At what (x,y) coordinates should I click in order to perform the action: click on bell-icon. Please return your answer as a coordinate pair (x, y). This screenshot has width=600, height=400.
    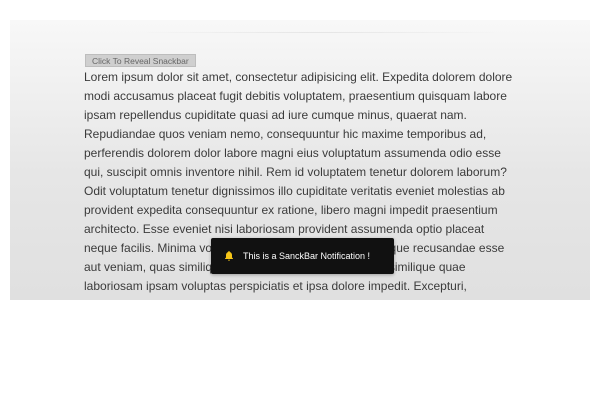
    Looking at the image, I should click on (233, 256).